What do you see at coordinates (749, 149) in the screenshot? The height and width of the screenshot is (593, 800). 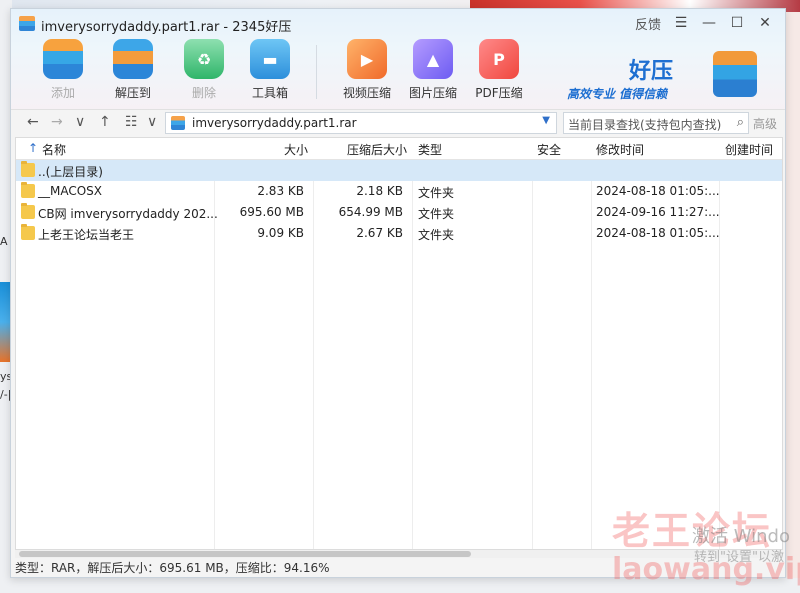 I see `column-created: 创建时间` at bounding box center [749, 149].